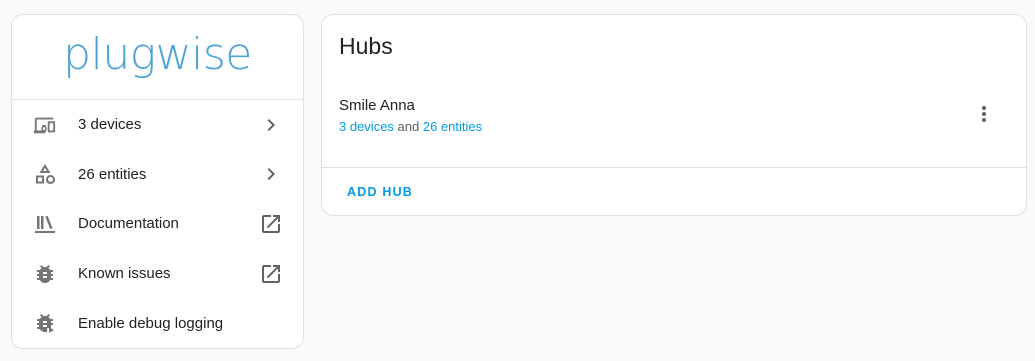 The width and height of the screenshot is (1035, 361). What do you see at coordinates (45, 174) in the screenshot?
I see `shapes-icon` at bounding box center [45, 174].